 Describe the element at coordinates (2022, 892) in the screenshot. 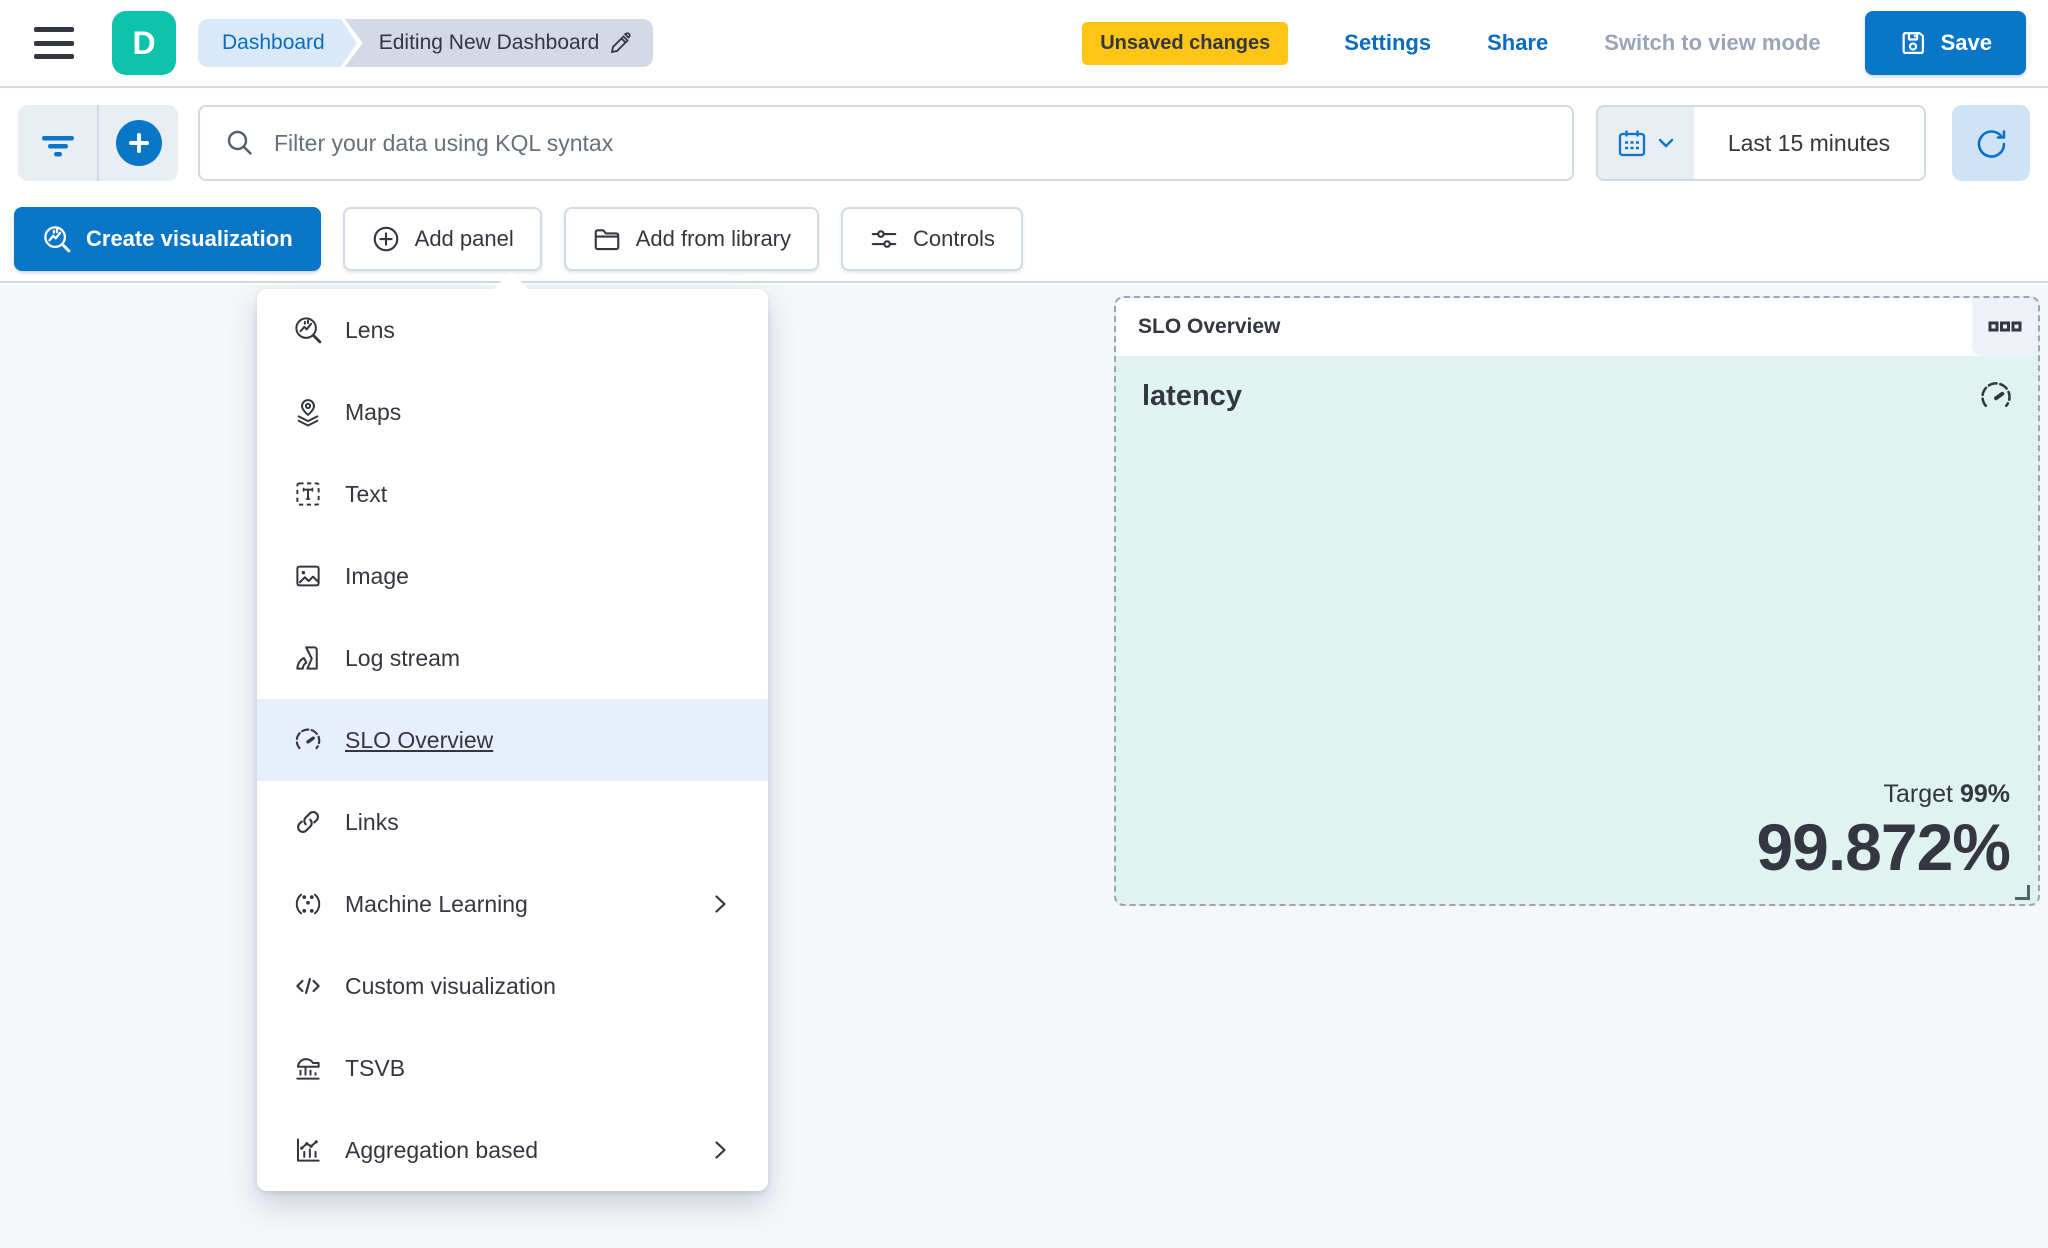

I see `resize-corner-icon` at that location.